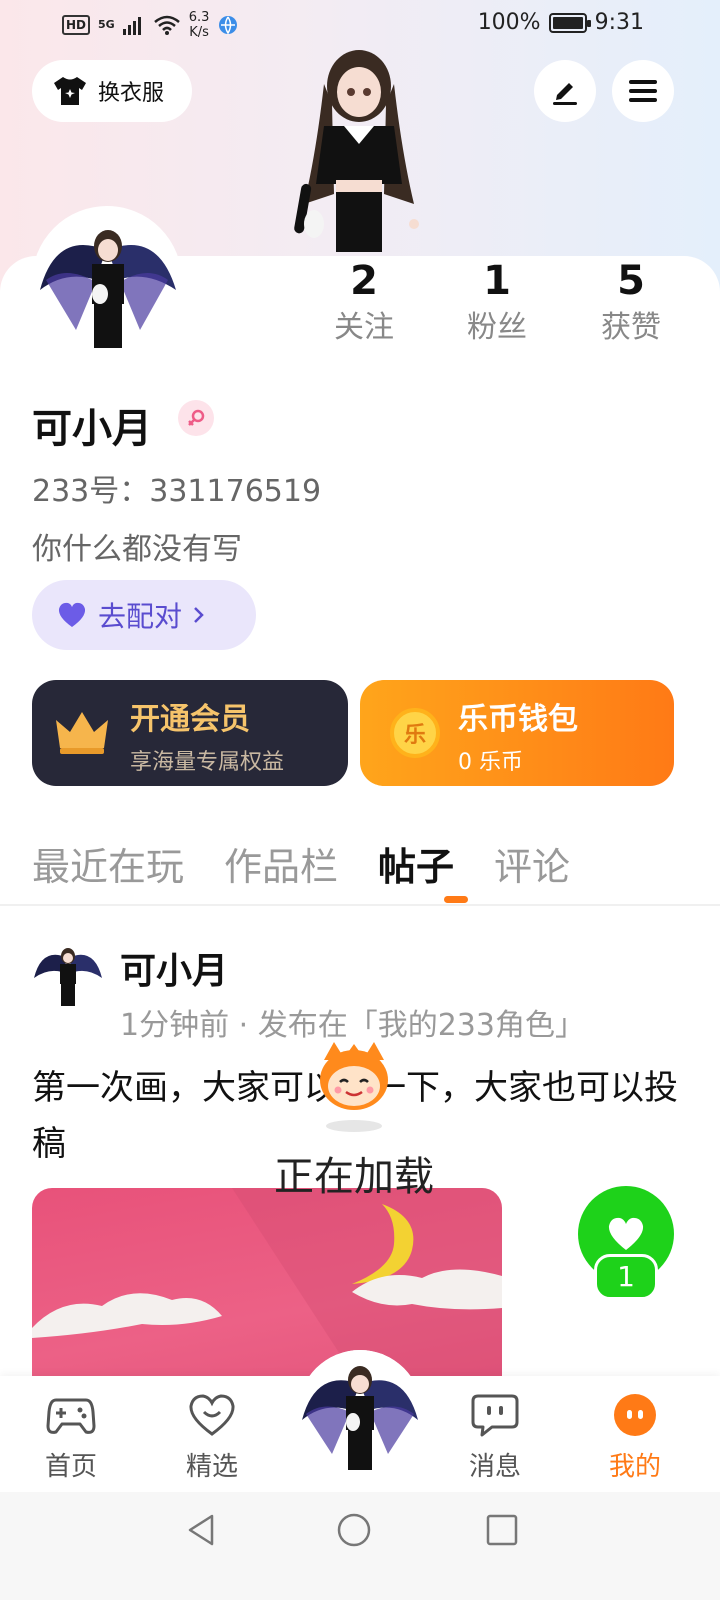 This screenshot has height=1600, width=720. What do you see at coordinates (140, 616) in the screenshot?
I see `pair-label: 去配对` at bounding box center [140, 616].